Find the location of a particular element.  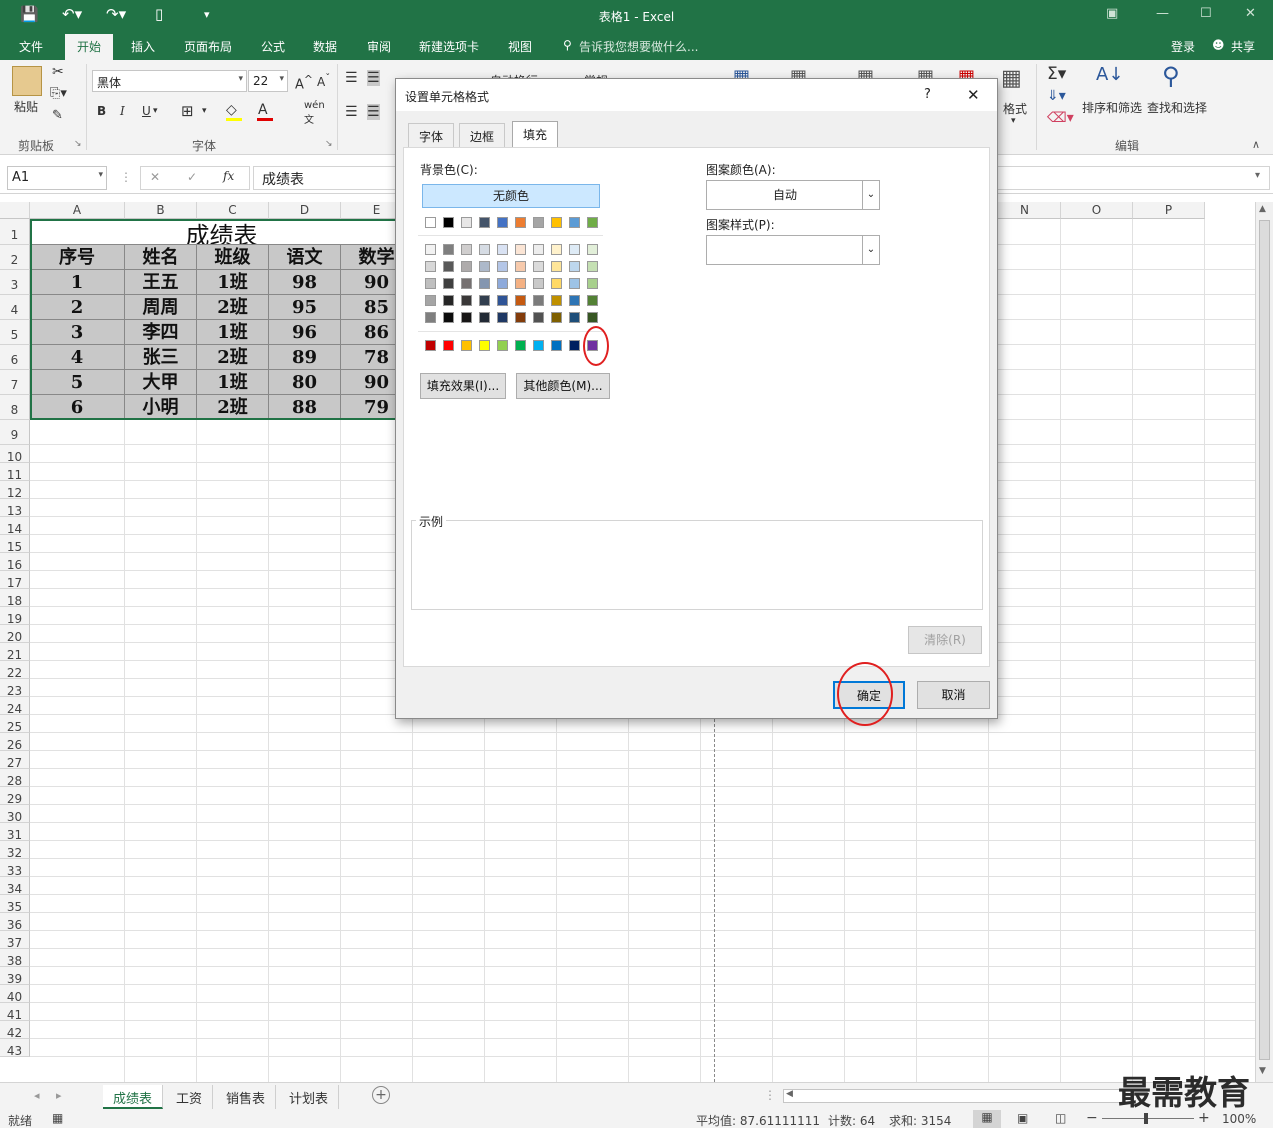

table-cell: 大甲 is located at coordinates (161, 382).